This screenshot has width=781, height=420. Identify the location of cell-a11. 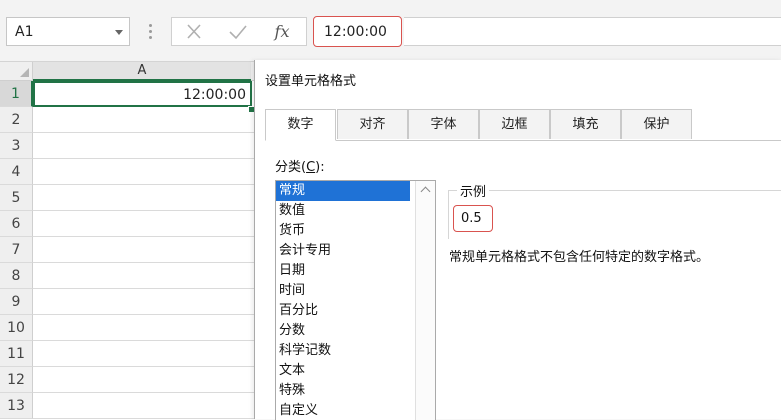
(143, 354).